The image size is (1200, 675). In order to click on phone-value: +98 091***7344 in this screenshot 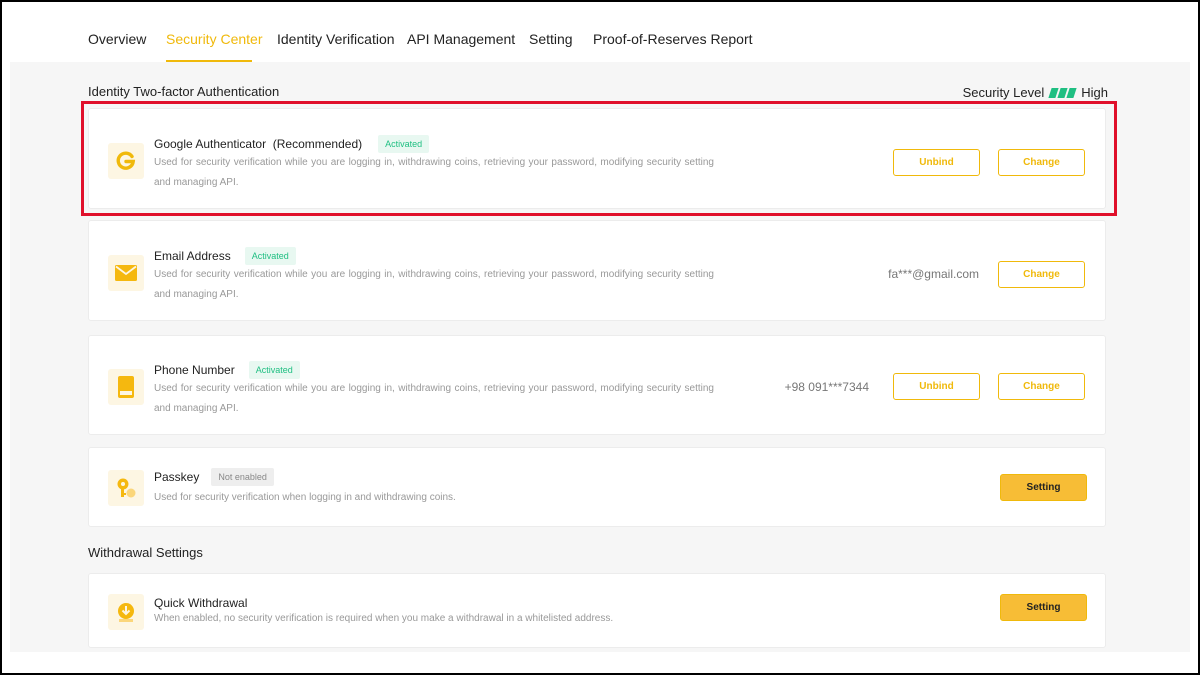, I will do `click(826, 387)`.